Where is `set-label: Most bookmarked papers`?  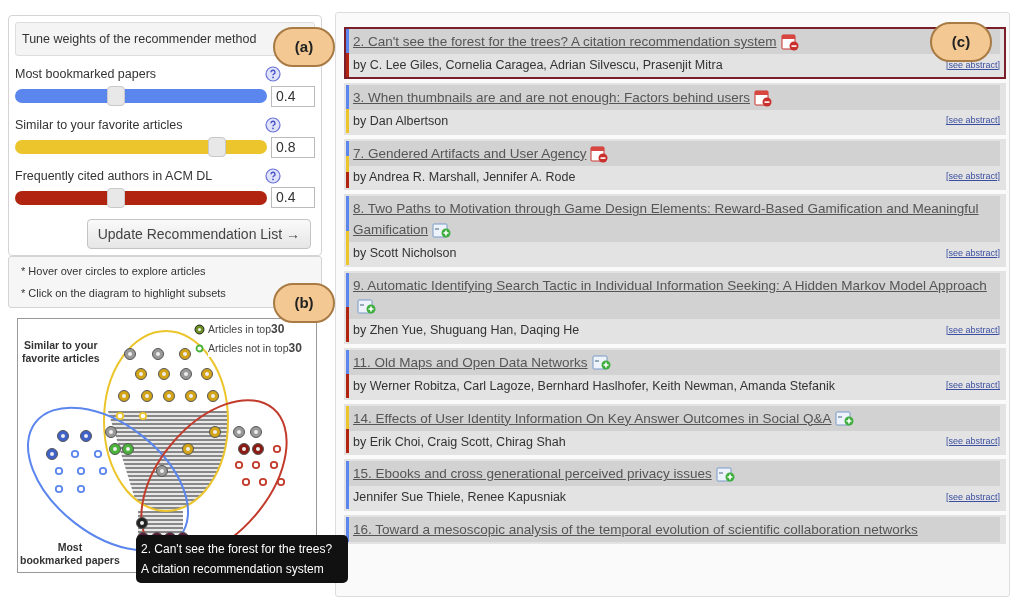 set-label: Most bookmarked papers is located at coordinates (70, 554).